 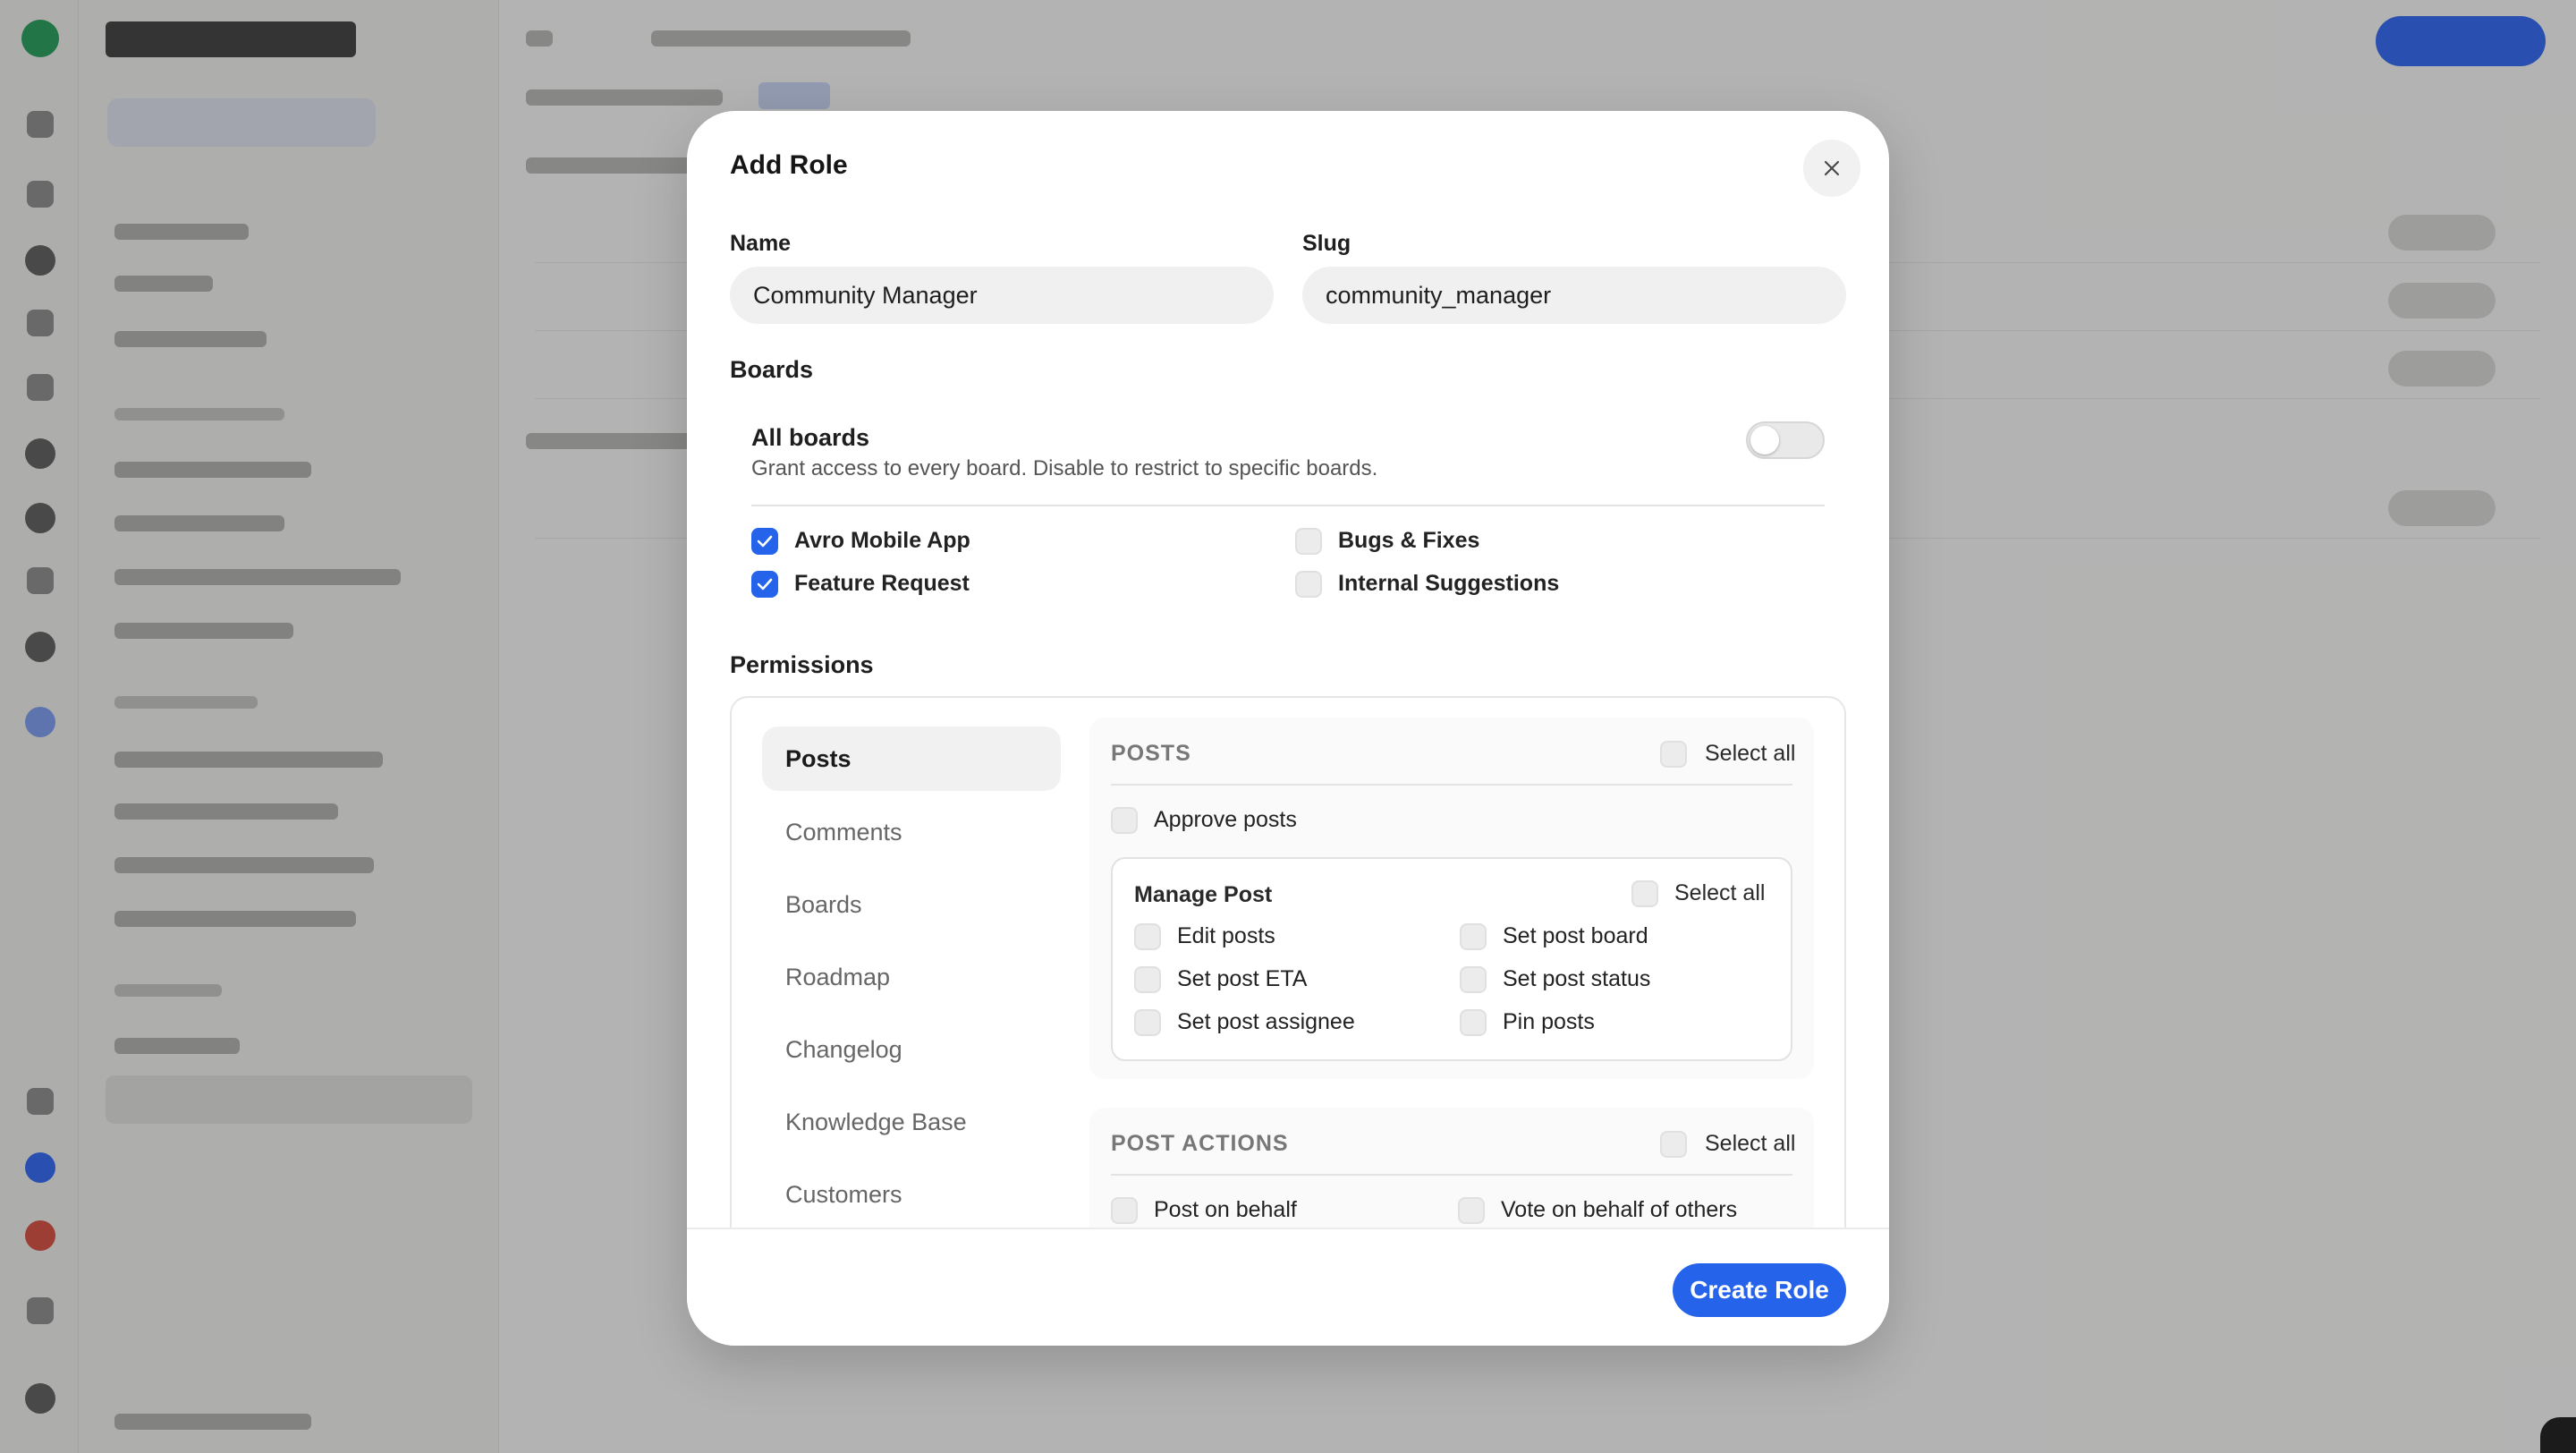 What do you see at coordinates (1574, 295) in the screenshot?
I see `slug-input` at bounding box center [1574, 295].